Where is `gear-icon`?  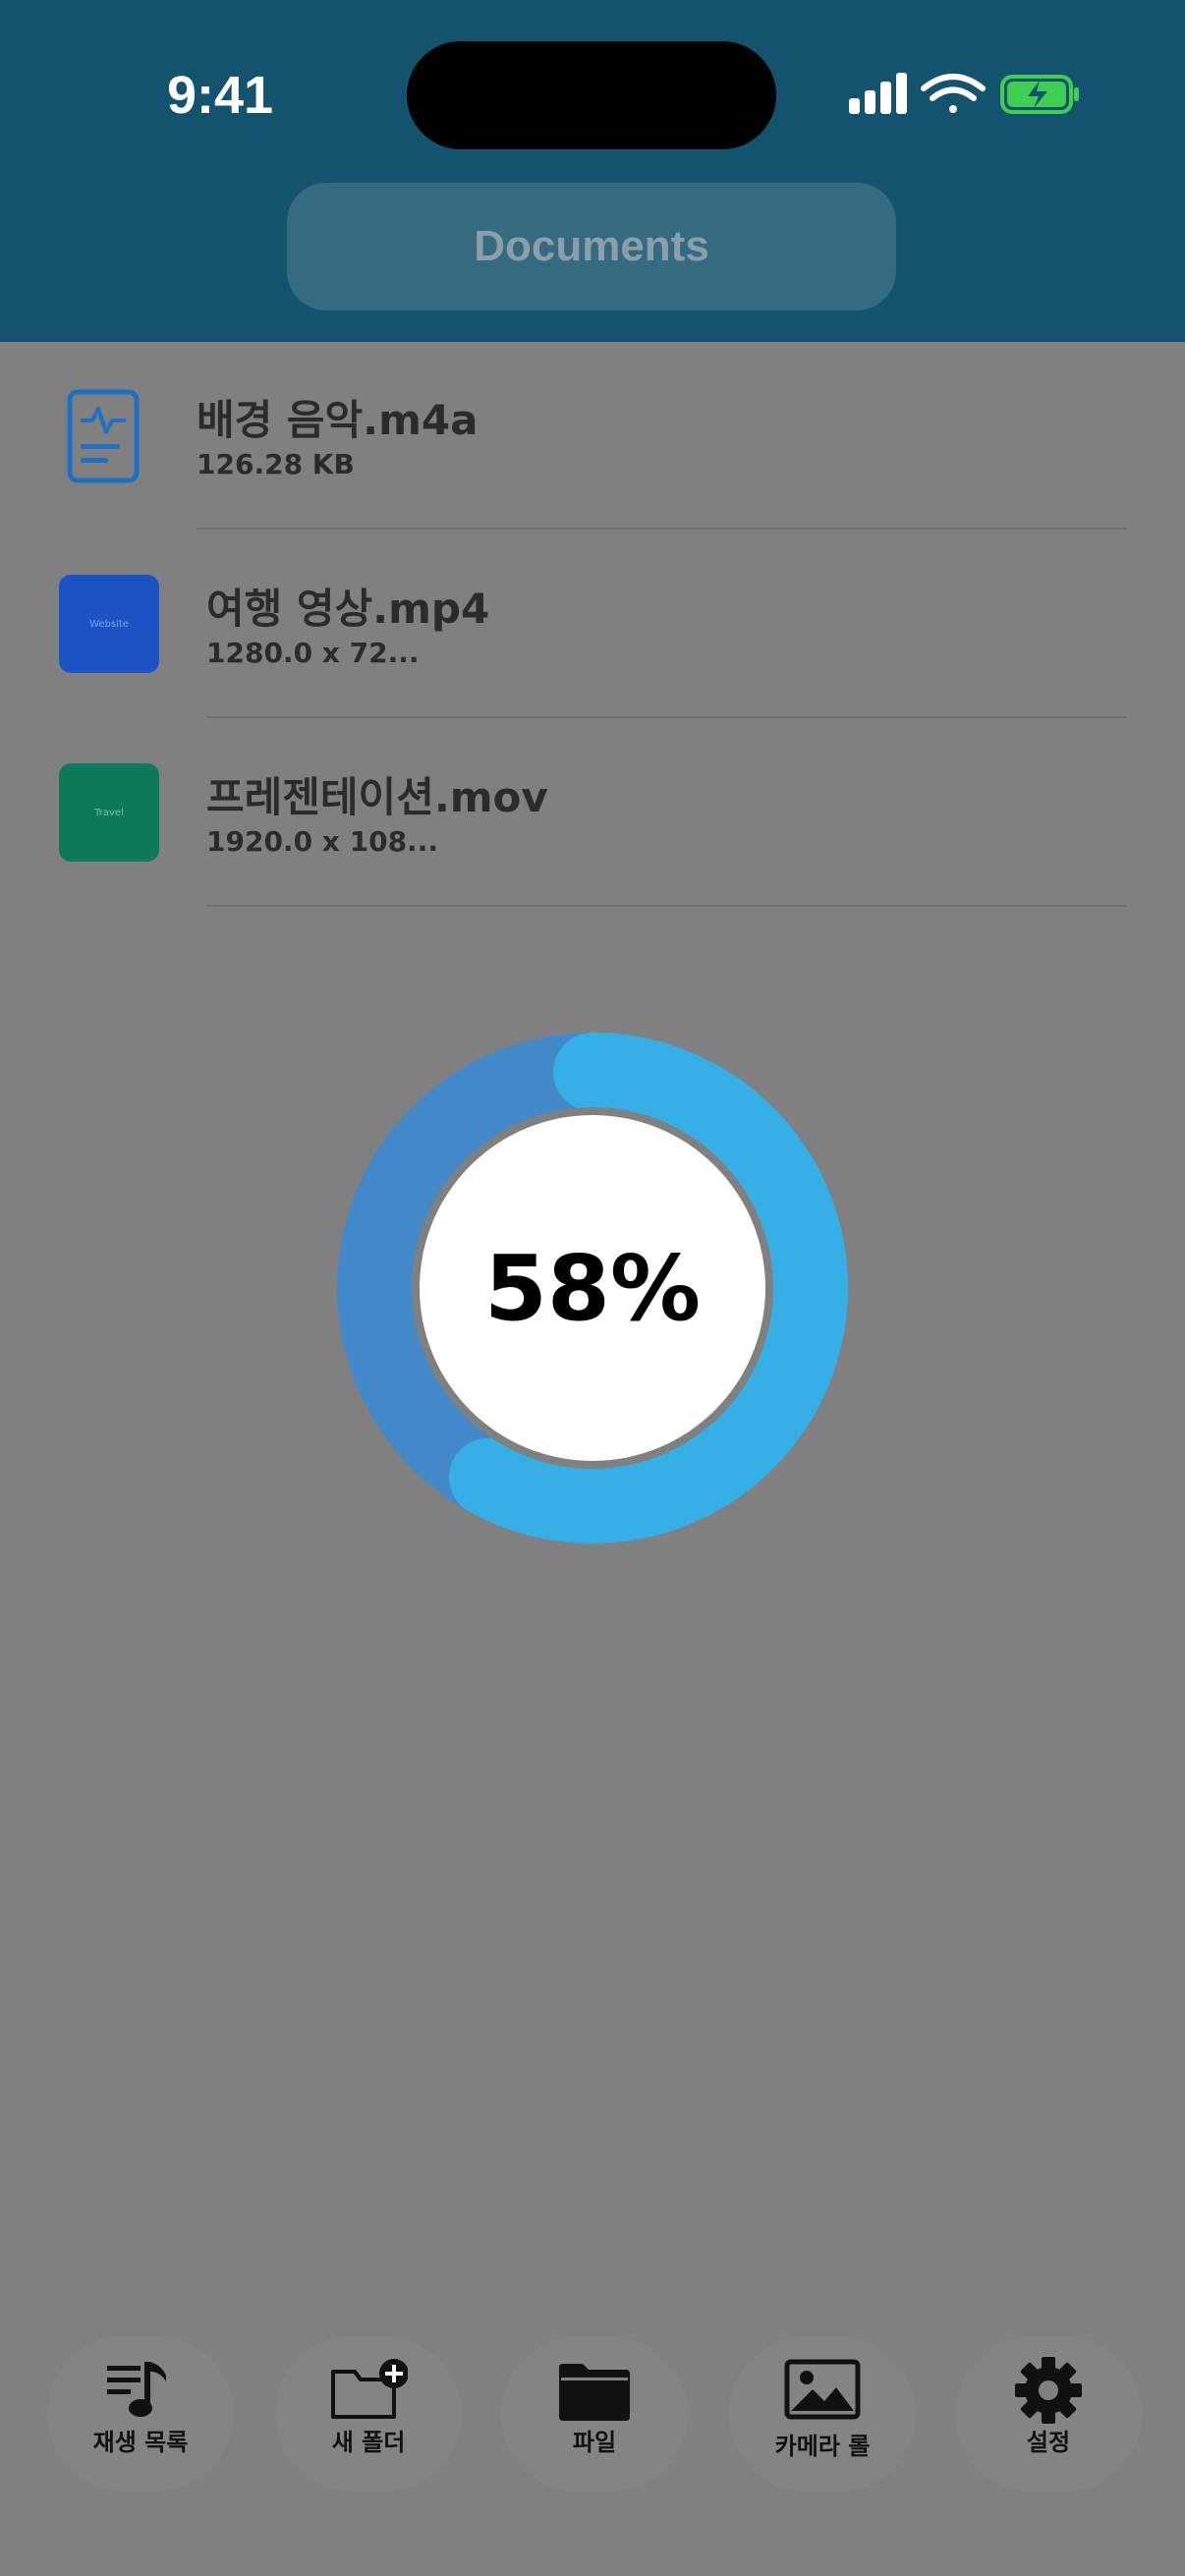 gear-icon is located at coordinates (1049, 2390).